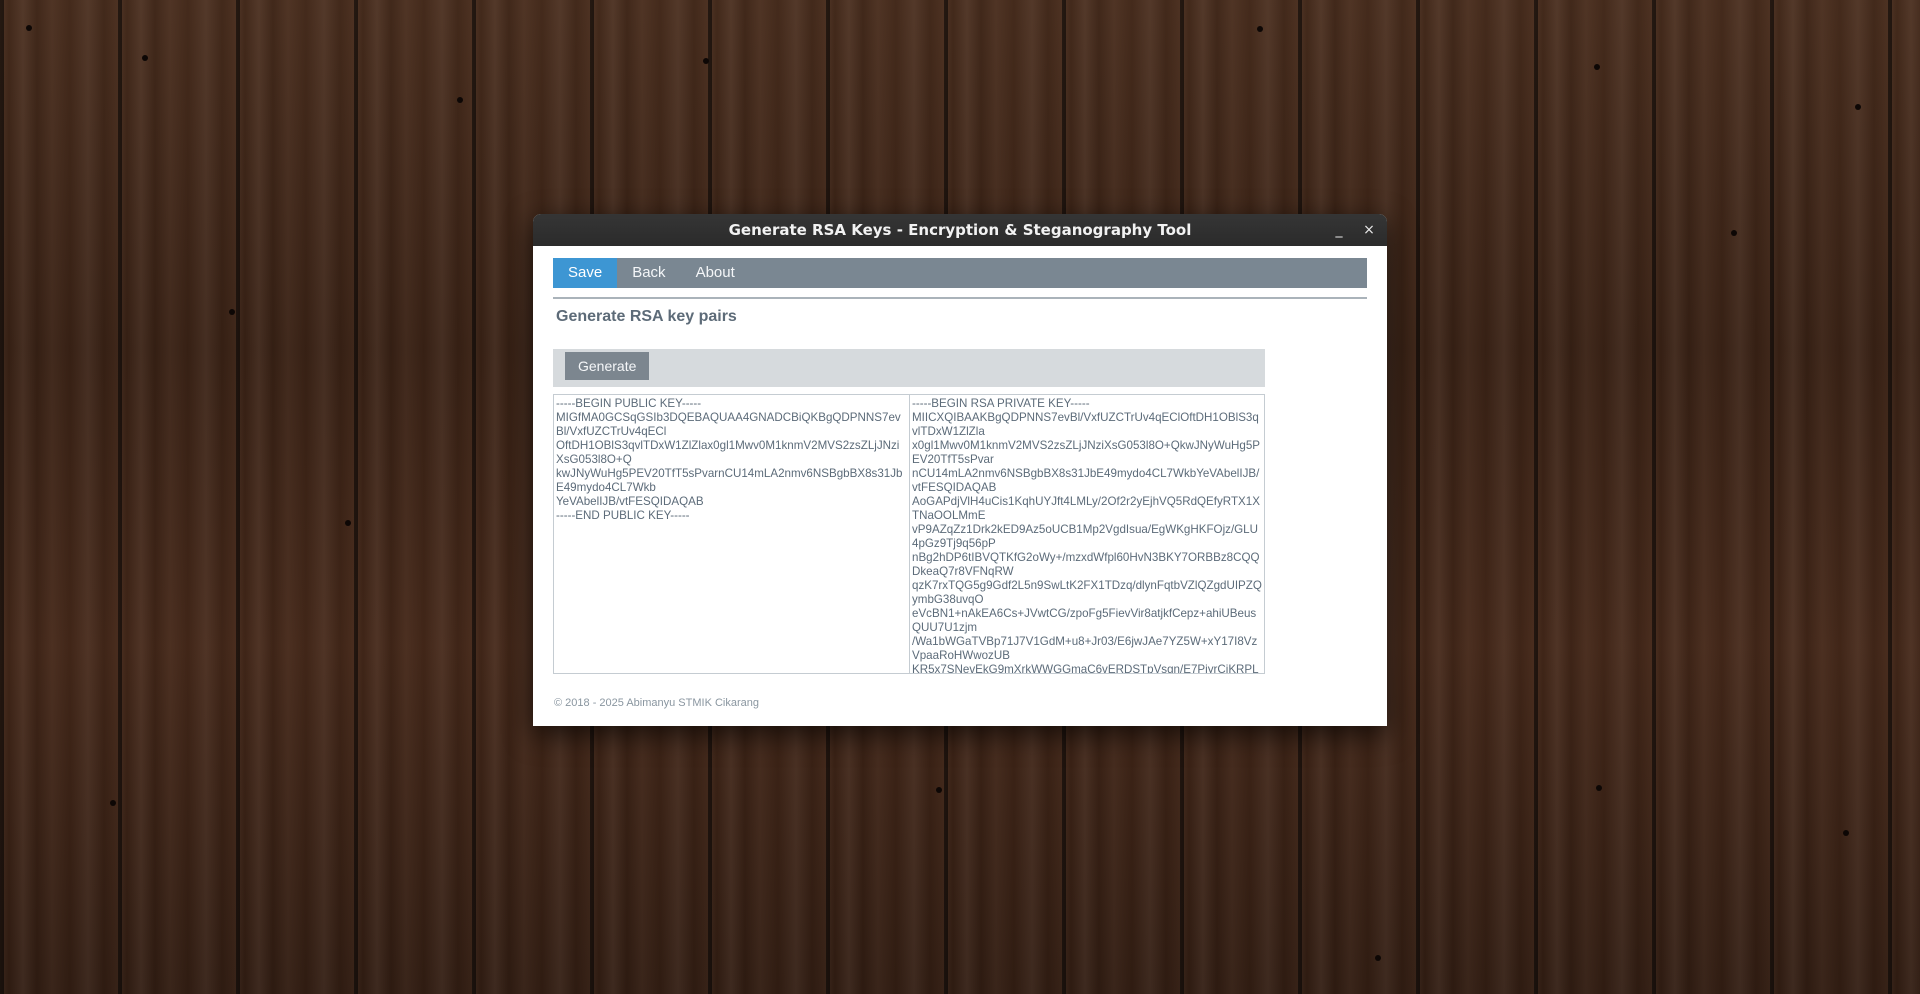  What do you see at coordinates (1369, 230) in the screenshot?
I see `close-icon: ×` at bounding box center [1369, 230].